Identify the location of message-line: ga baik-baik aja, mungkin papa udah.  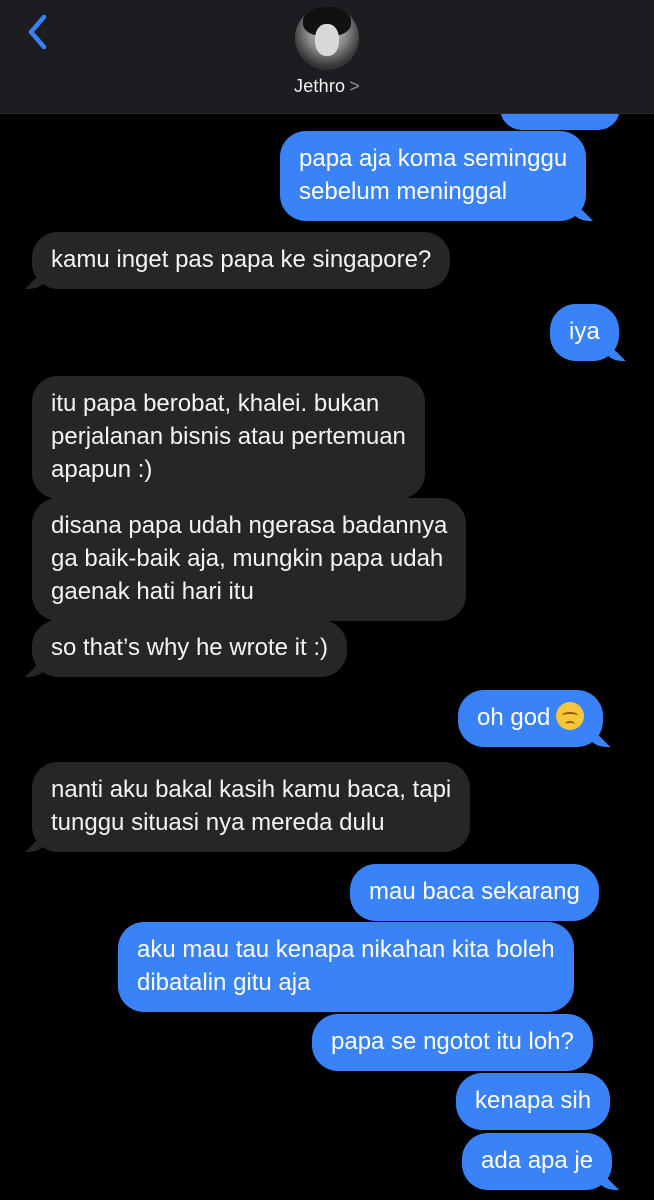
(247, 558).